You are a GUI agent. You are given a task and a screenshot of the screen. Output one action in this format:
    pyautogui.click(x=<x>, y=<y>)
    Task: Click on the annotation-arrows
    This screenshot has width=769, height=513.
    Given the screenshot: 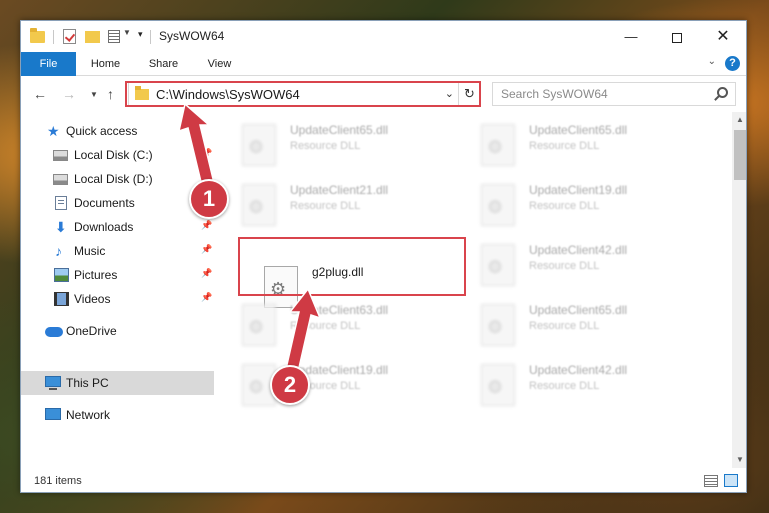 What is the action you would take?
    pyautogui.click(x=249, y=237)
    